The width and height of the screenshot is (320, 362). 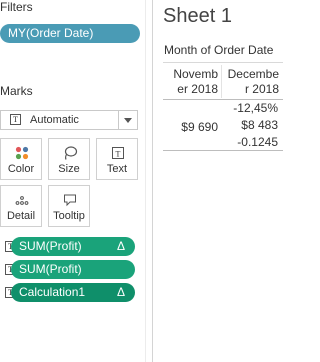 I want to click on field-pill-calculation1: Calculation1 Δ, so click(x=73, y=292).